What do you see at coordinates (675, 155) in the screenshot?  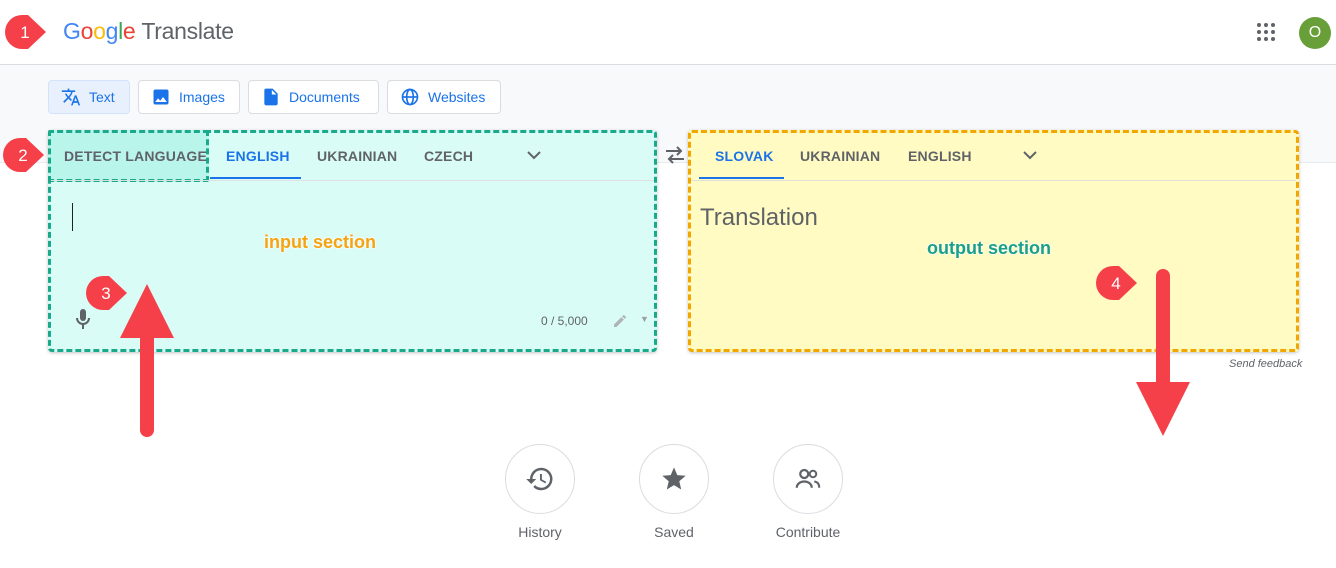 I see `swap-languages-icon` at bounding box center [675, 155].